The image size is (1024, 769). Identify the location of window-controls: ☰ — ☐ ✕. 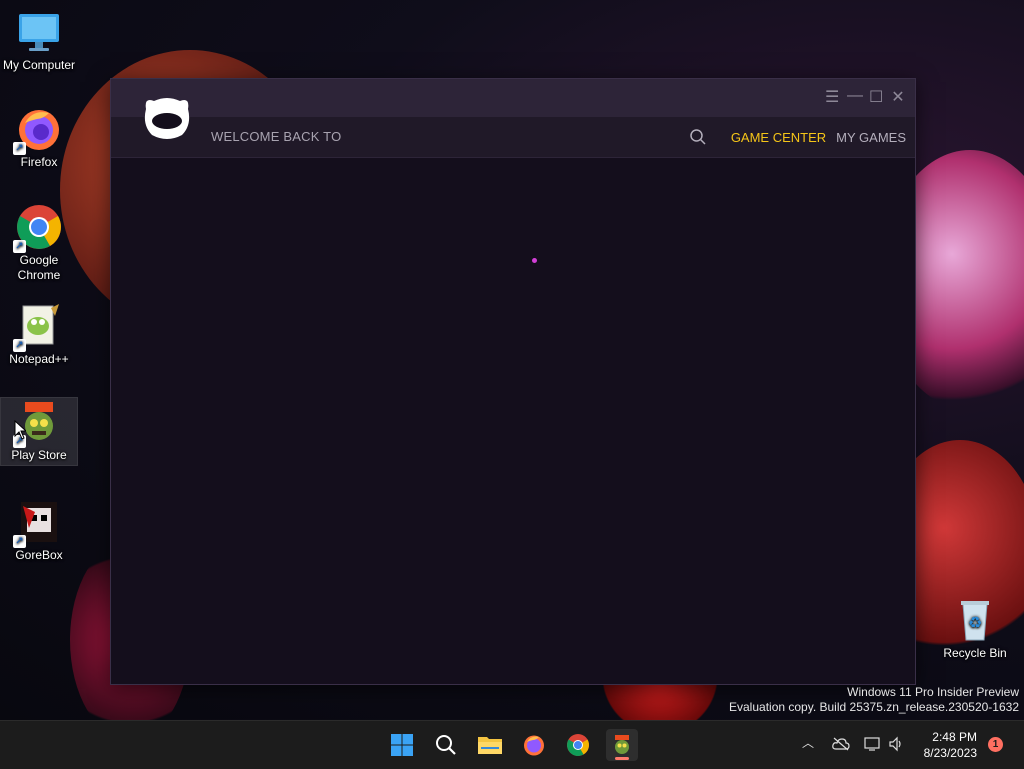
(865, 97).